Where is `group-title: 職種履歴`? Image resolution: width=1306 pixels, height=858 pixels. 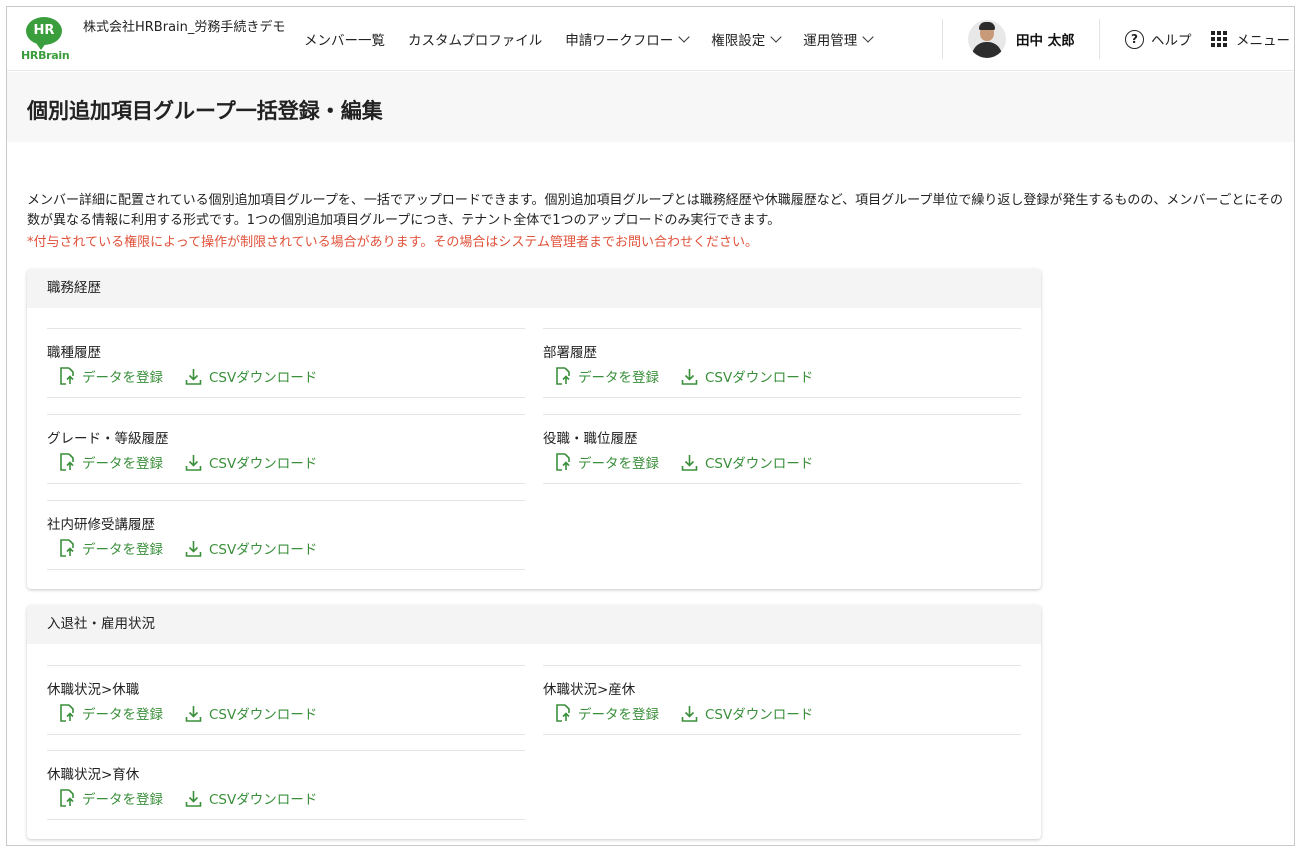 group-title: 職種履歴 is located at coordinates (74, 353).